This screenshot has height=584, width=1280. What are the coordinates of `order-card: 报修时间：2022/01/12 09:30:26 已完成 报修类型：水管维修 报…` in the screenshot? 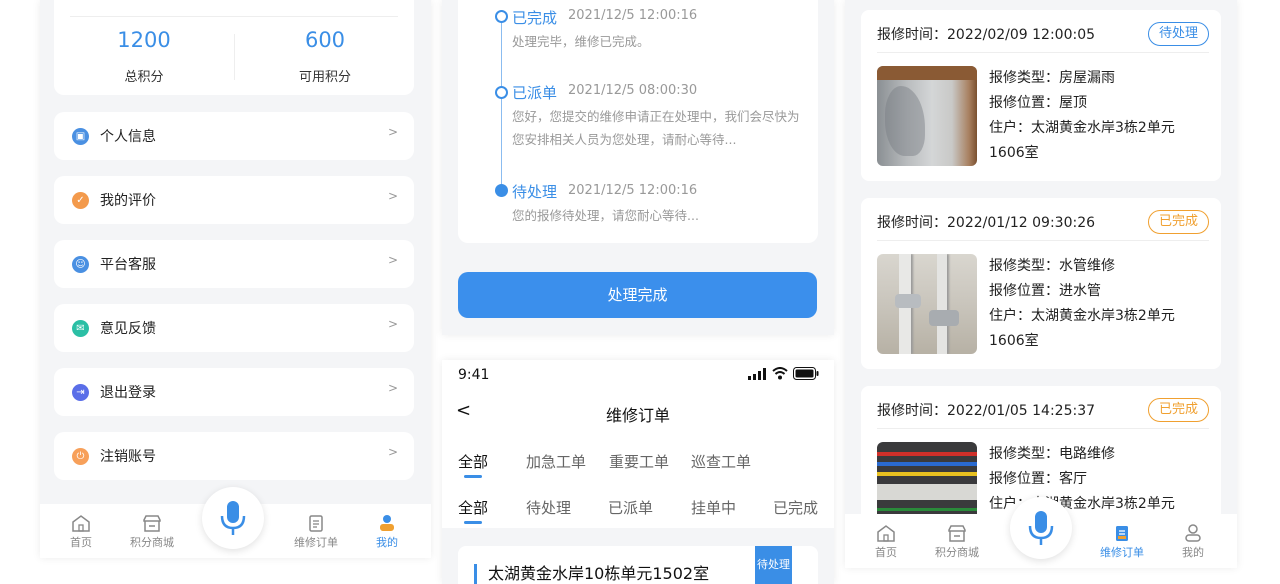 It's located at (1041, 283).